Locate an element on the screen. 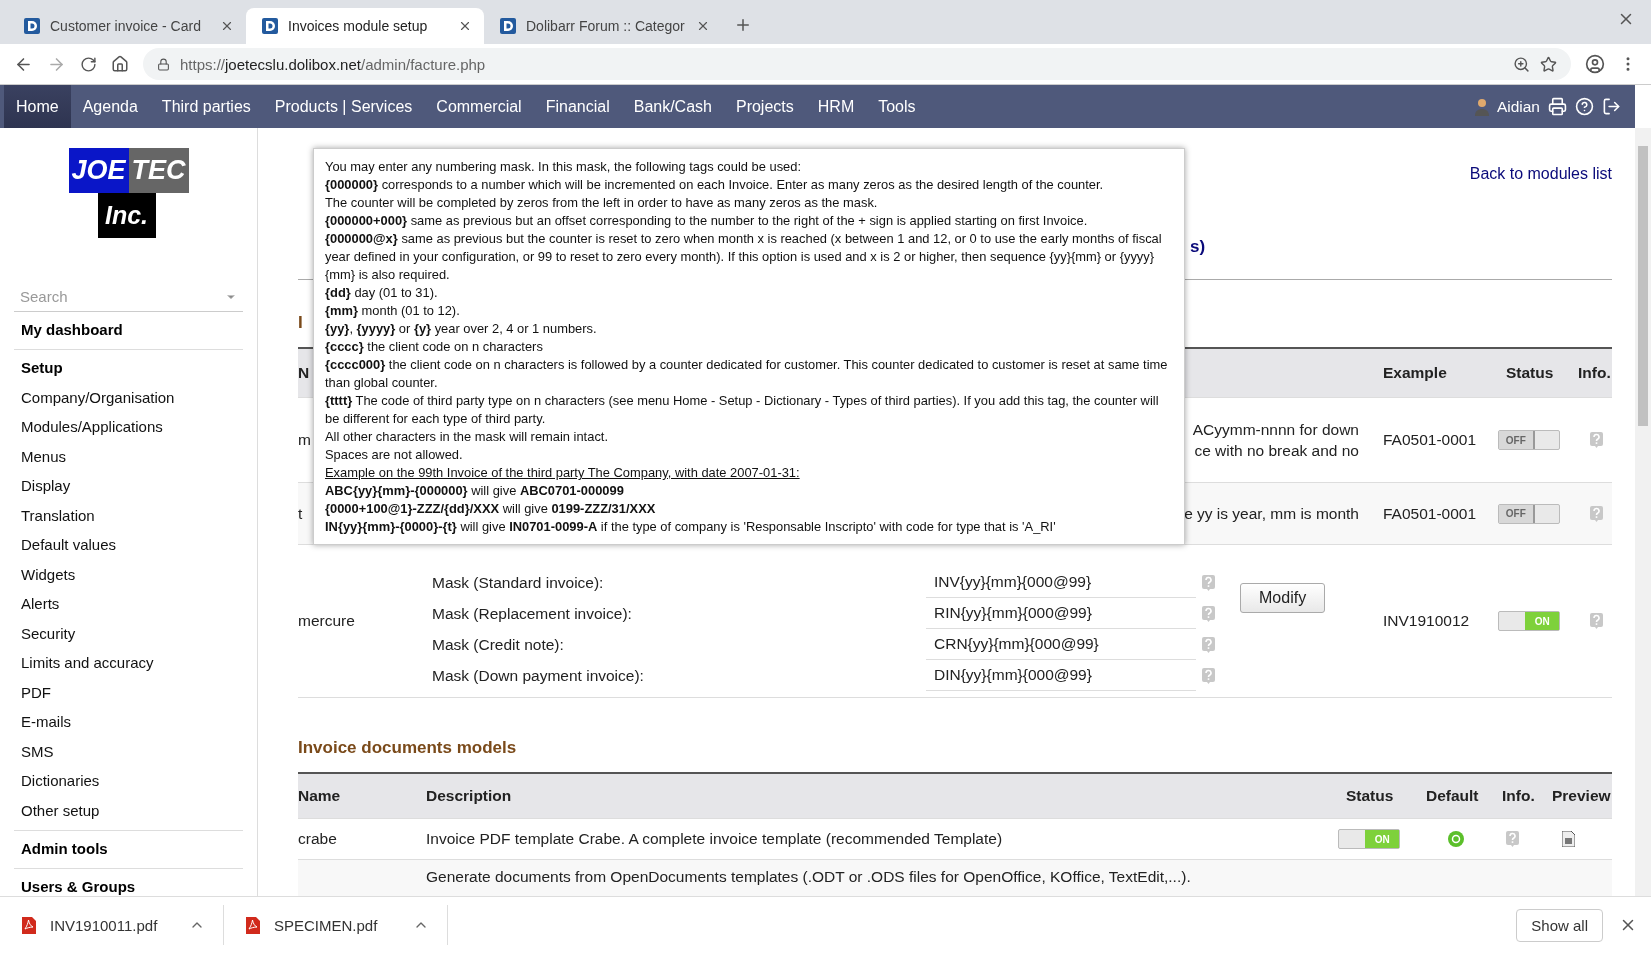  sidebar-item: PDF is located at coordinates (128, 692).